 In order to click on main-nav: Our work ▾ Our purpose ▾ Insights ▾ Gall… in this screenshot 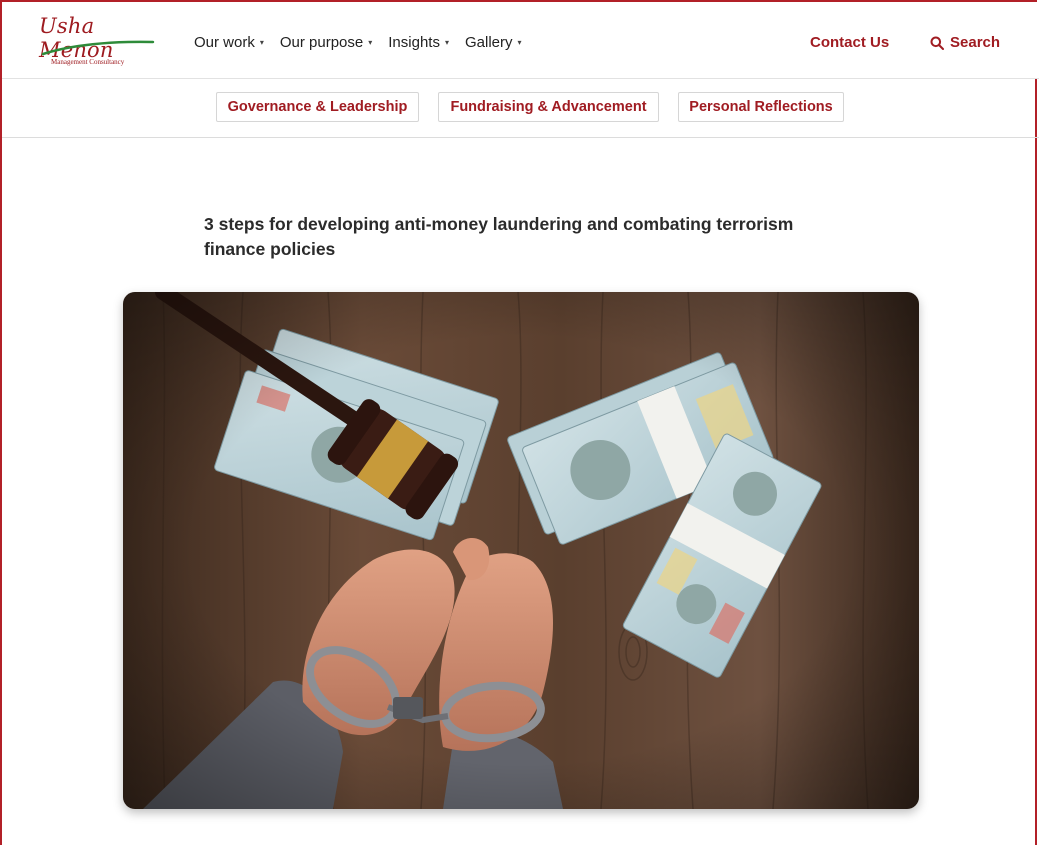, I will do `click(358, 42)`.